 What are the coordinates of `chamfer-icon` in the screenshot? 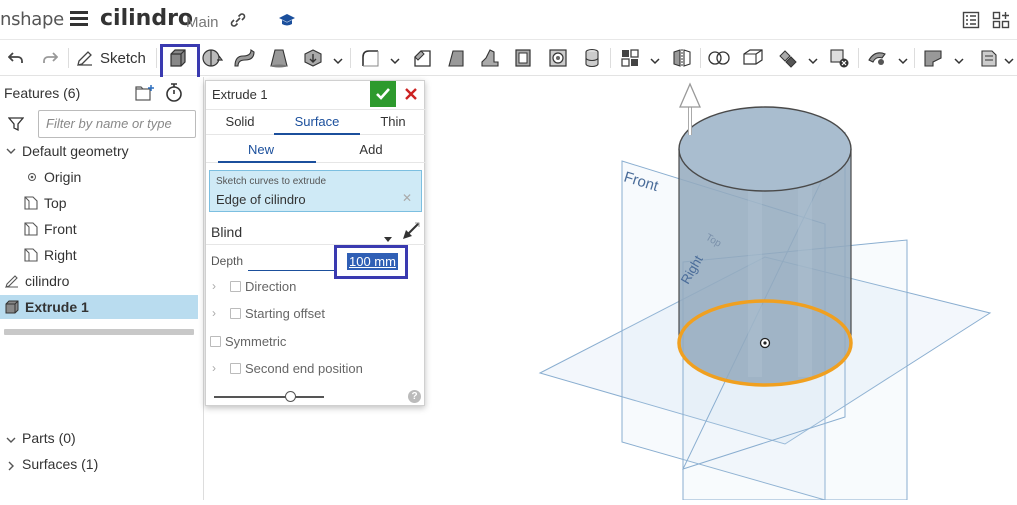 It's located at (422, 58).